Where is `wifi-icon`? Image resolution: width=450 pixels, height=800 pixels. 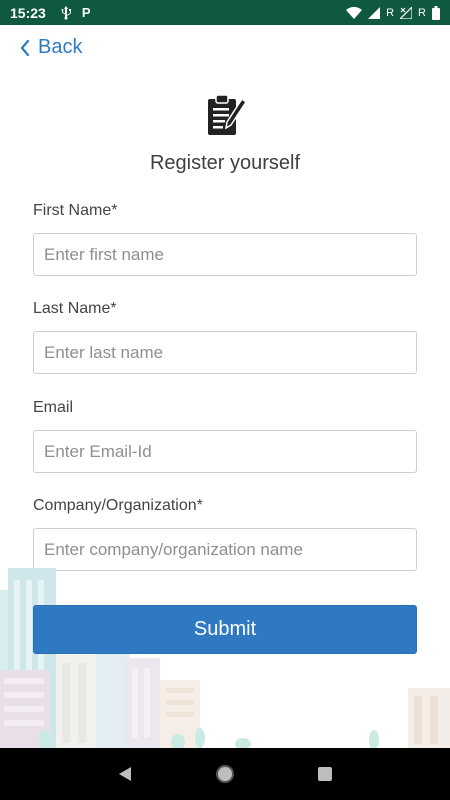 wifi-icon is located at coordinates (354, 12).